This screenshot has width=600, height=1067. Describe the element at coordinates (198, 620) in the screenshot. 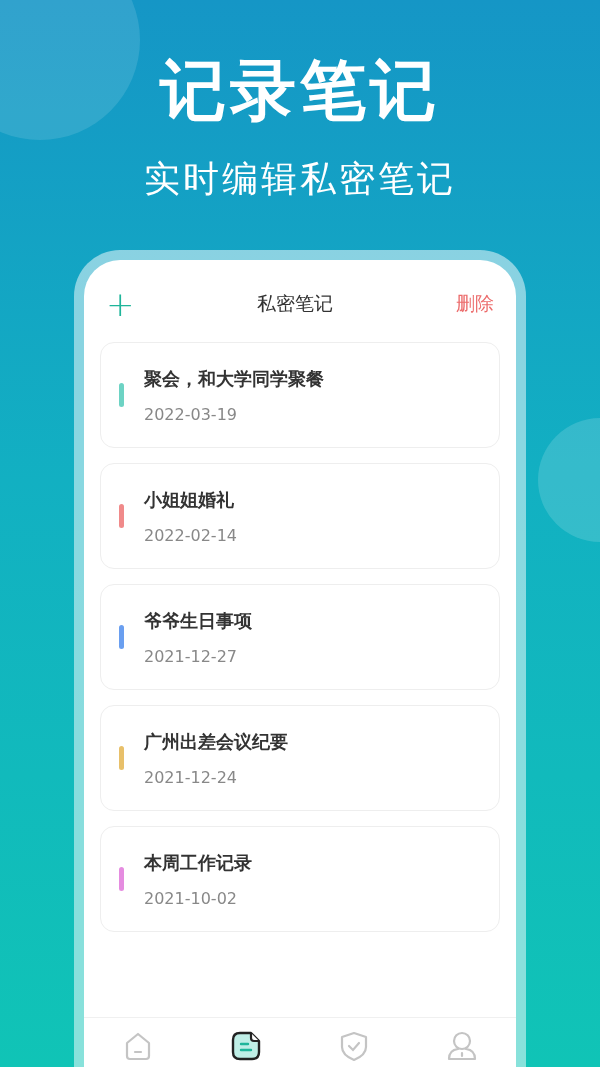

I see `note-title: 爷爷生日事项` at that location.